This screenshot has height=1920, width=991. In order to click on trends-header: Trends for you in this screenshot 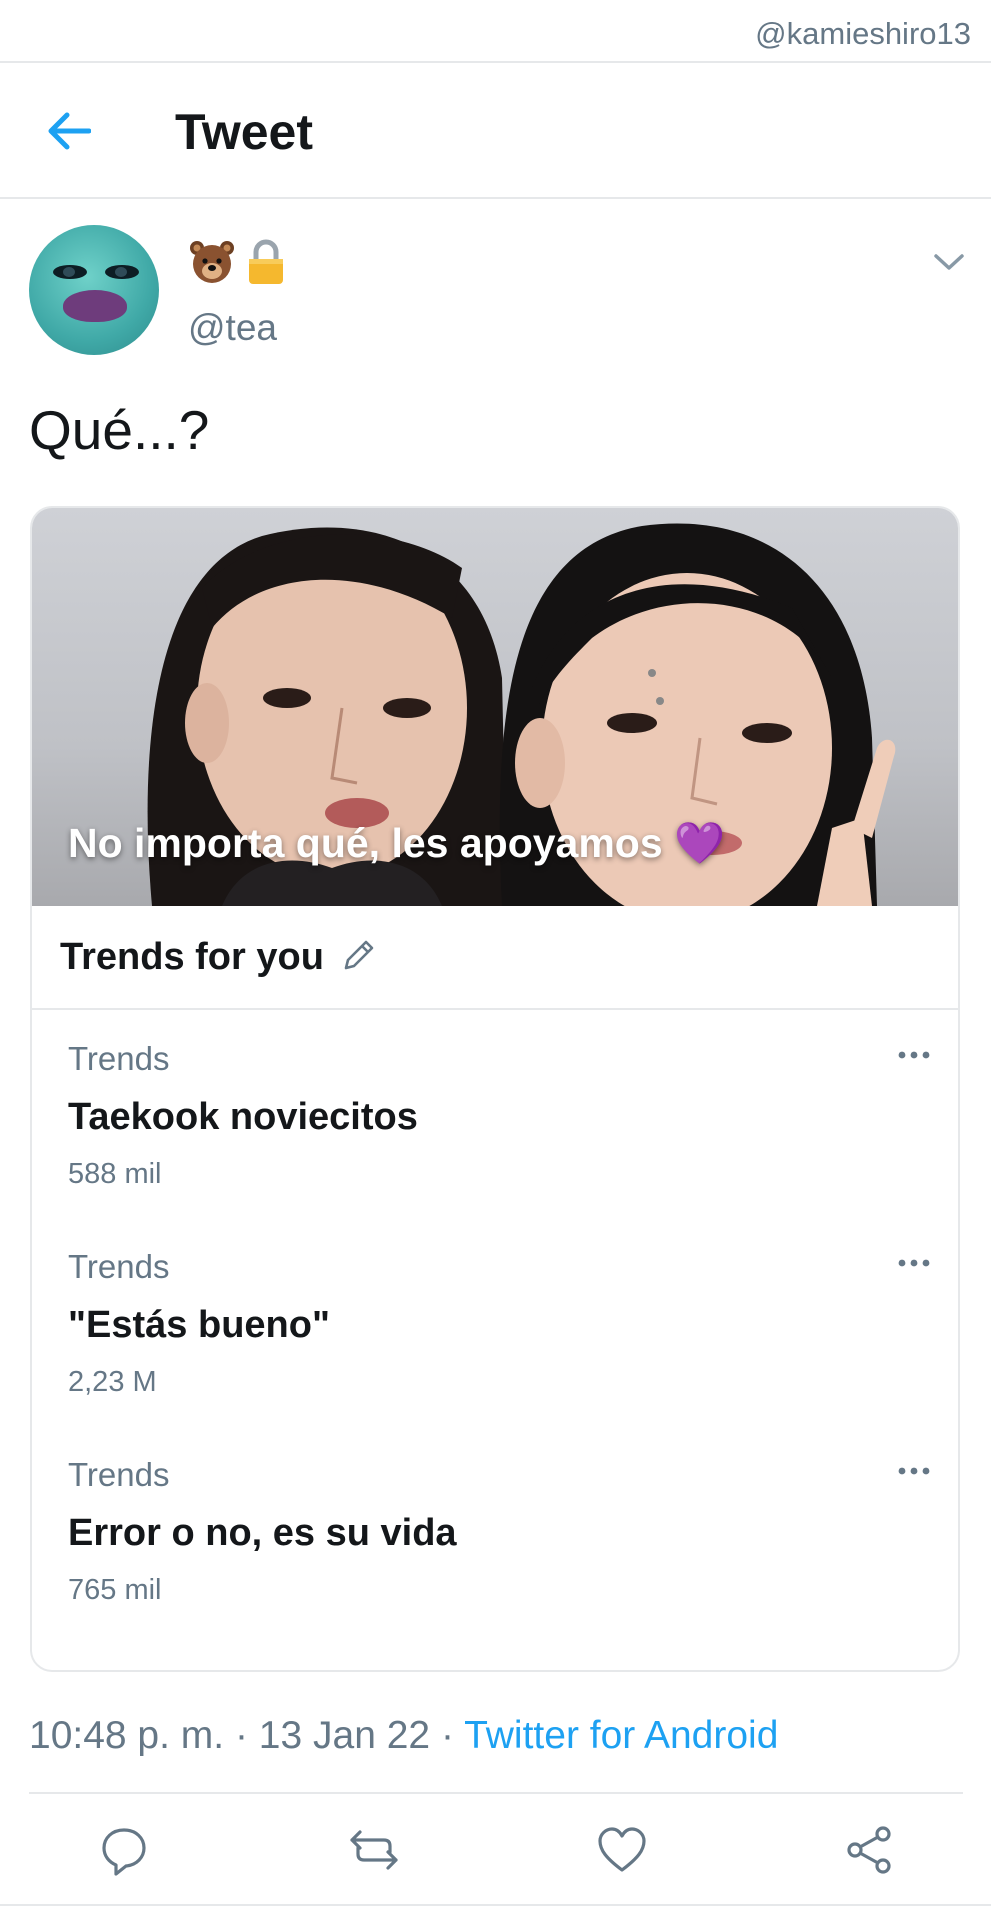, I will do `click(495, 958)`.